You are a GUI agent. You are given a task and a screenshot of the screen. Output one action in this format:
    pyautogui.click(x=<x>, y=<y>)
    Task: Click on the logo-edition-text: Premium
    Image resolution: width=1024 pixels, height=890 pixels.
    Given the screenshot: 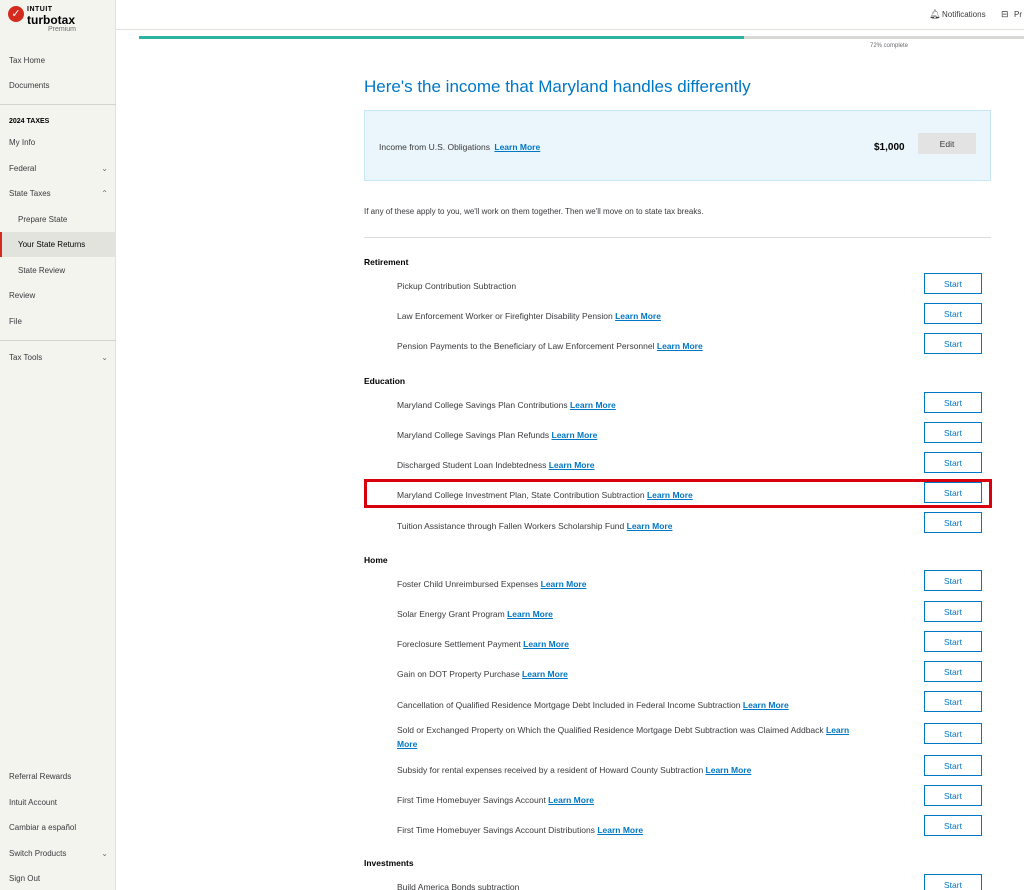 What is the action you would take?
    pyautogui.click(x=62, y=29)
    